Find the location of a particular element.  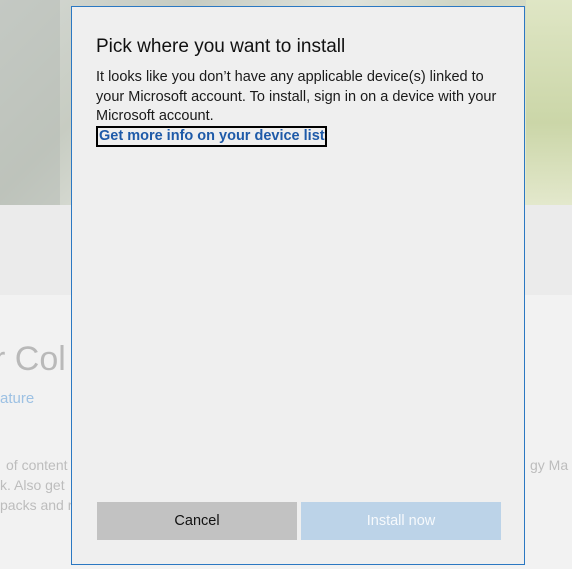

background-description-line: gy Ma is located at coordinates (549, 465).